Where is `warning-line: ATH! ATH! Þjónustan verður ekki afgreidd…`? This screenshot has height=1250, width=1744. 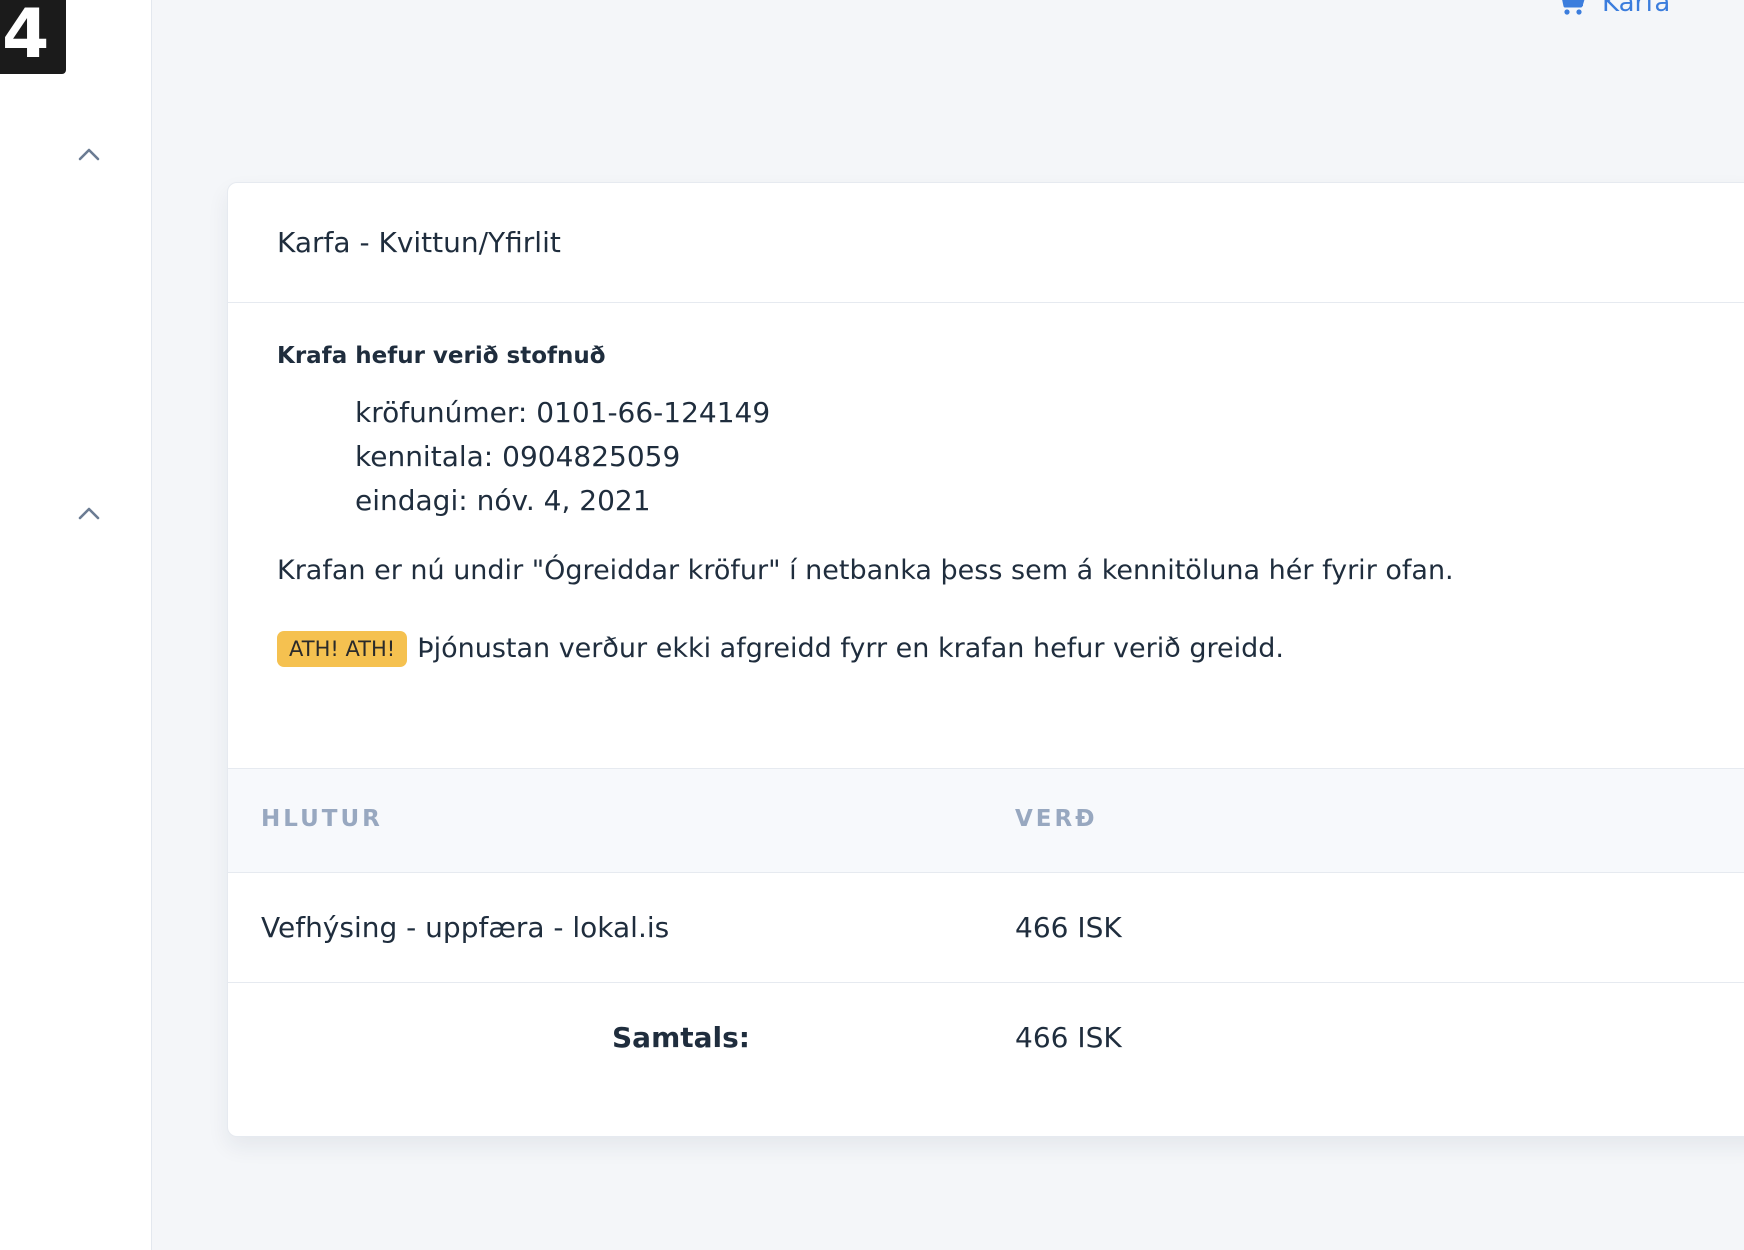
warning-line: ATH! ATH! Þjónustan verður ekki afgreidd… is located at coordinates (1010, 649).